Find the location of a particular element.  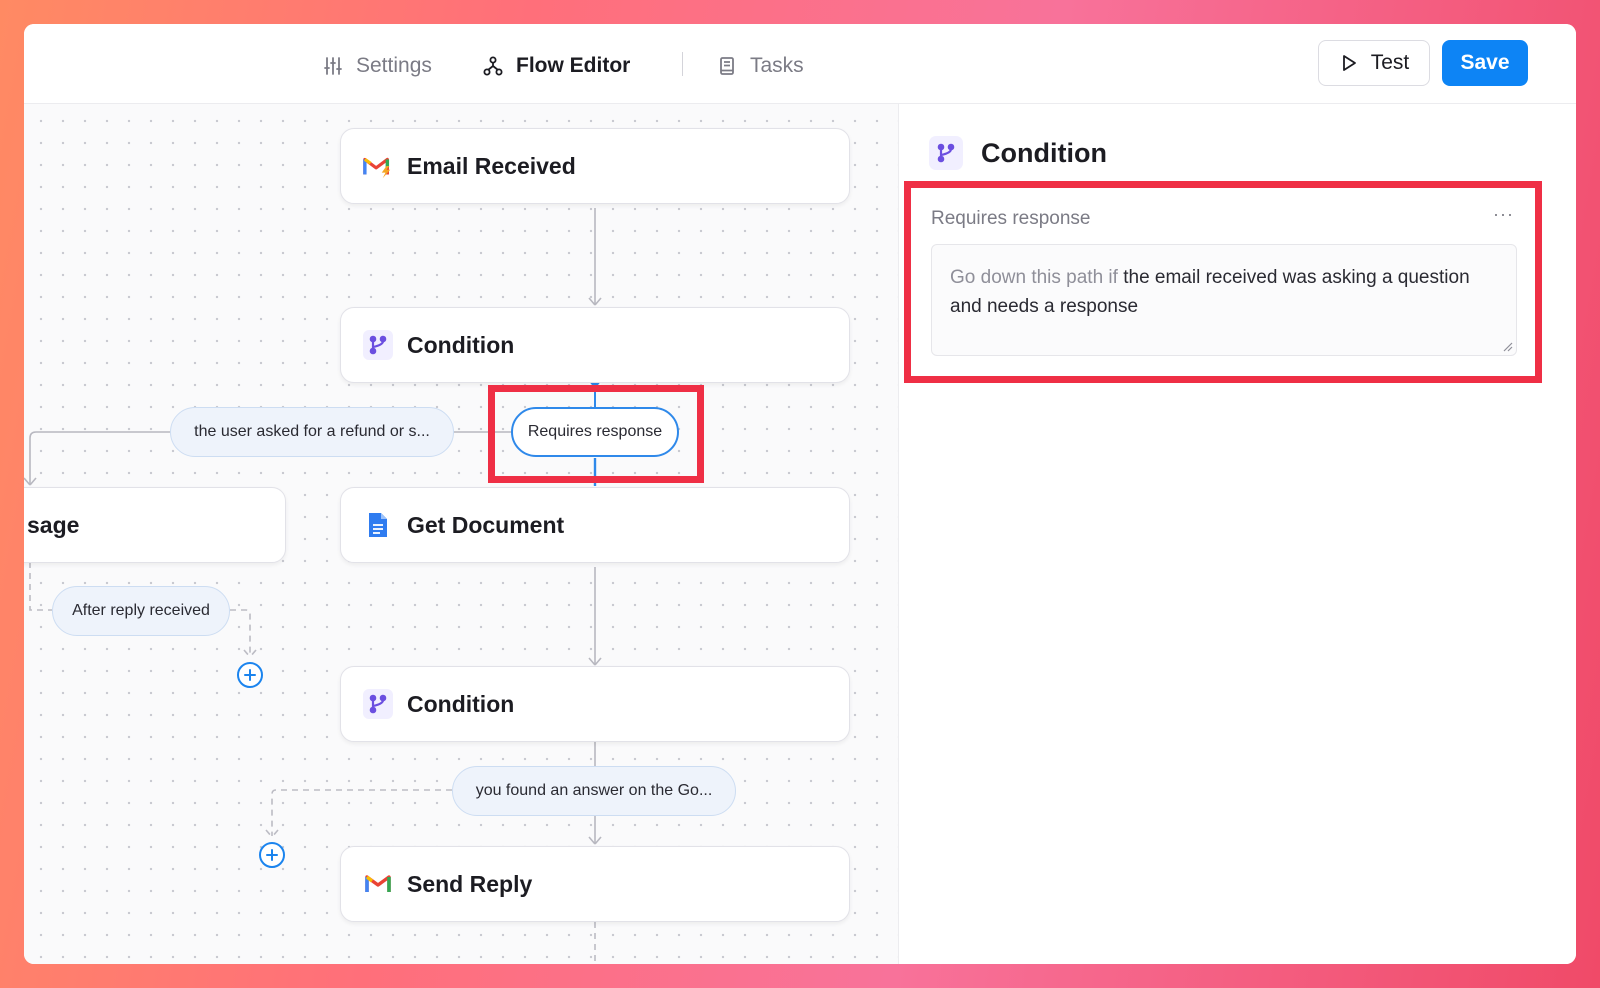

play-icon is located at coordinates (1349, 63).